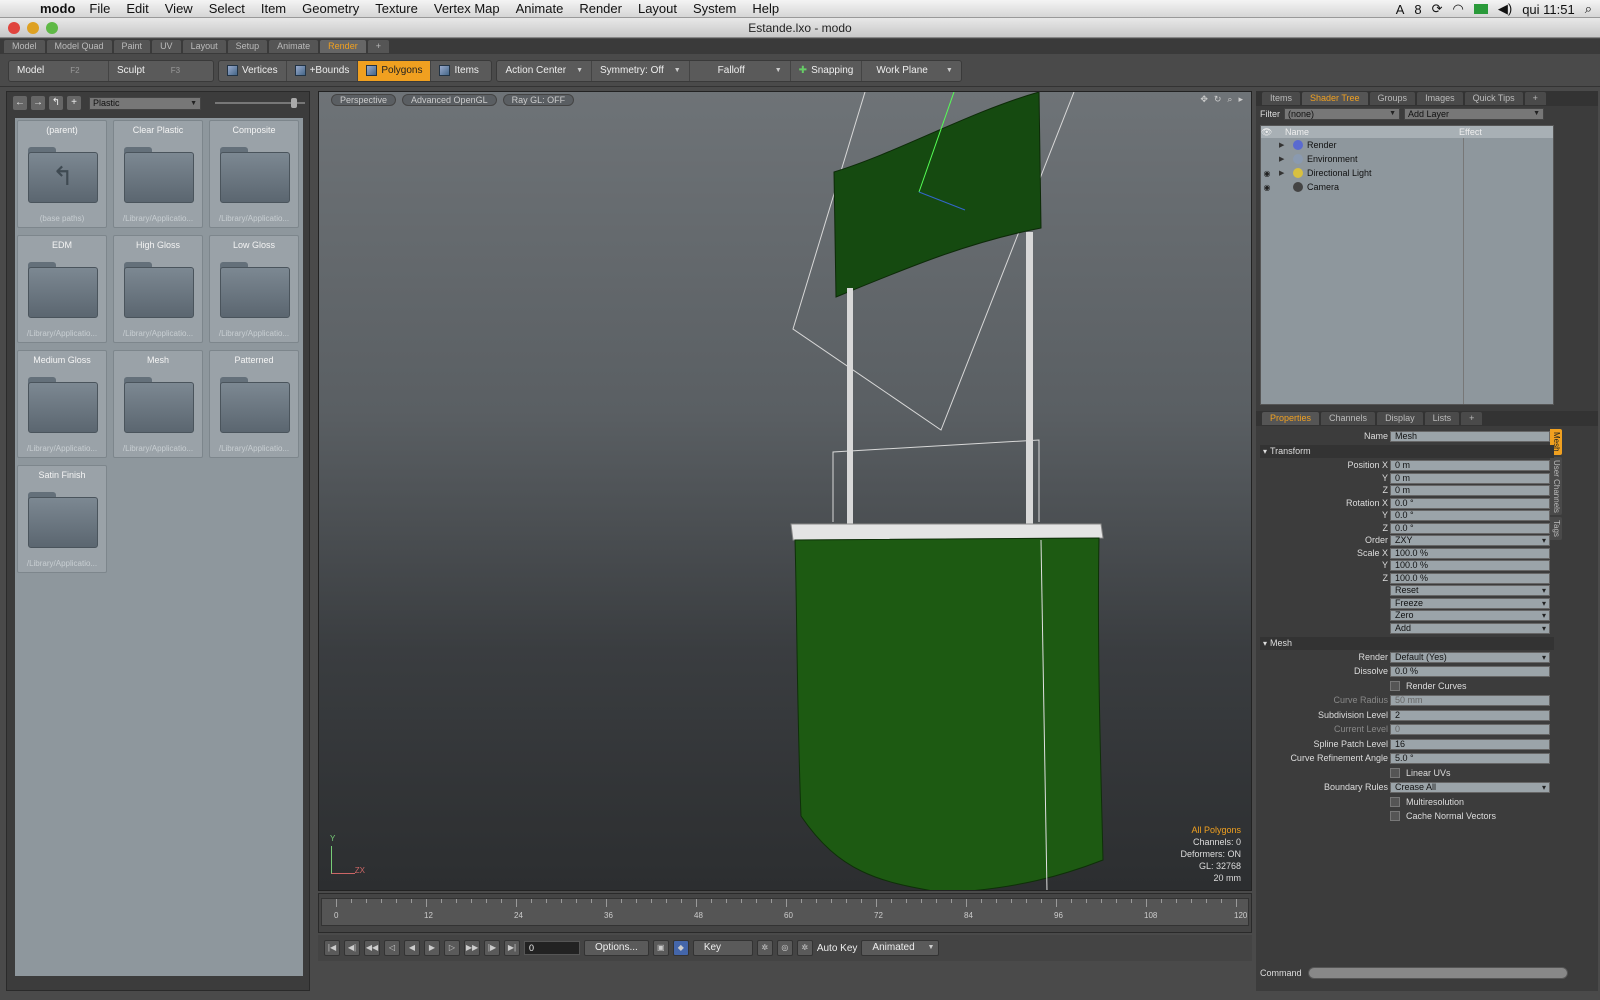 The width and height of the screenshot is (1600, 1000). What do you see at coordinates (1458, 9) in the screenshot?
I see `wifi-icon: ◠` at bounding box center [1458, 9].